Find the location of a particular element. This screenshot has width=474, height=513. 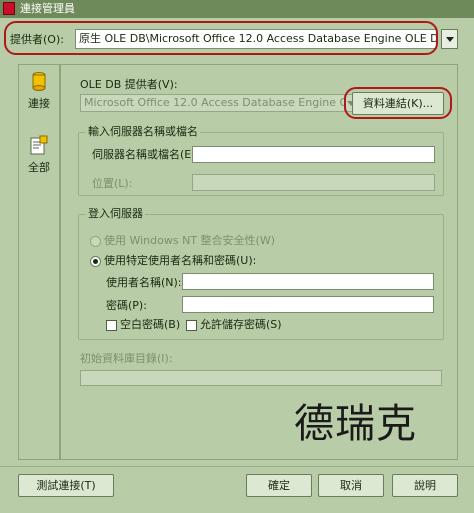

sidebar-item-connection: 連接 is located at coordinates (39, 91).